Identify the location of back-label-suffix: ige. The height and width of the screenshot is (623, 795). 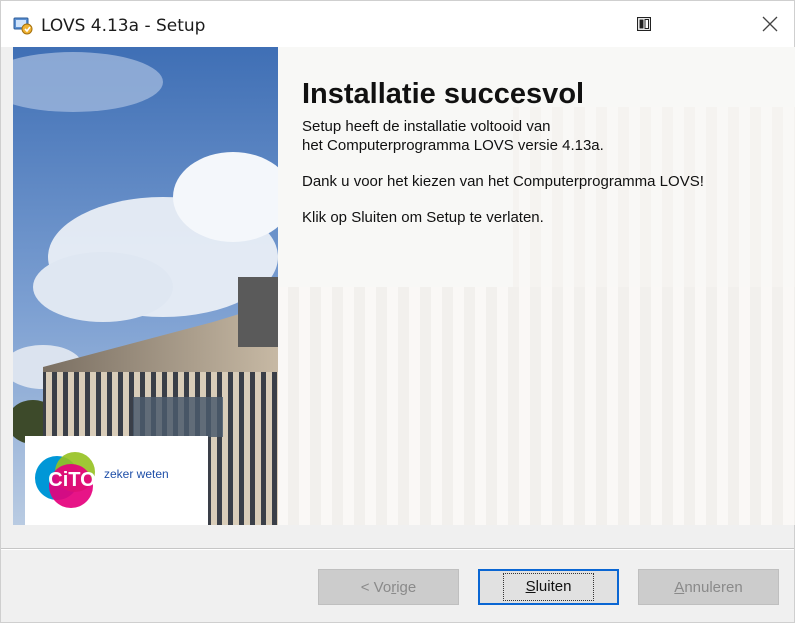
(406, 587).